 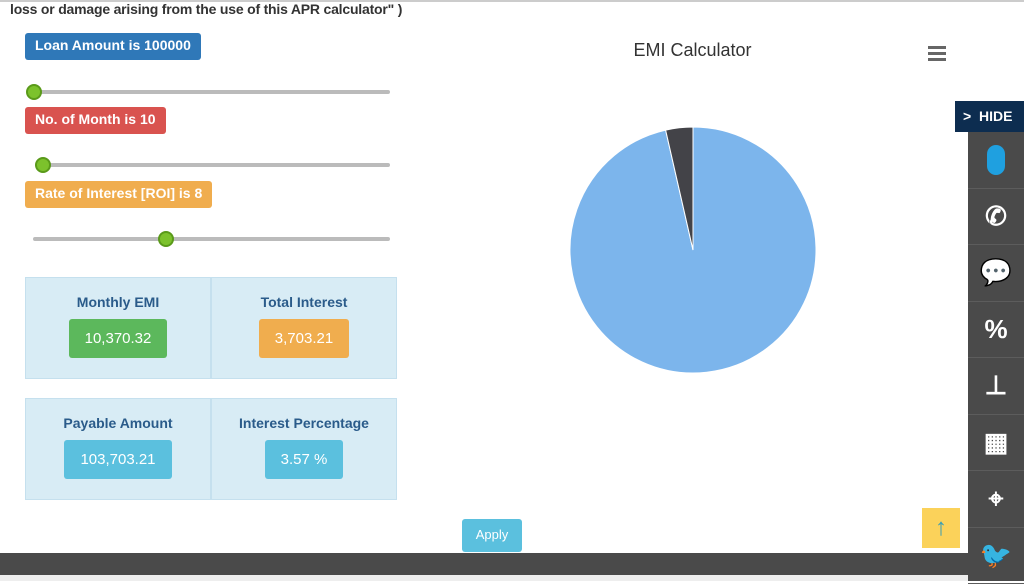 I want to click on total-interest-card: Total Interest 3,703.21, so click(x=304, y=328).